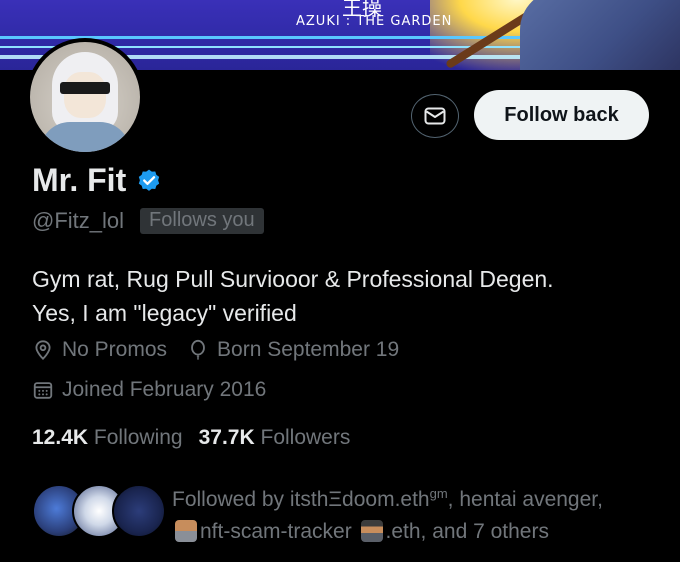 The height and width of the screenshot is (562, 680). I want to click on mutual-avatars, so click(99, 512).